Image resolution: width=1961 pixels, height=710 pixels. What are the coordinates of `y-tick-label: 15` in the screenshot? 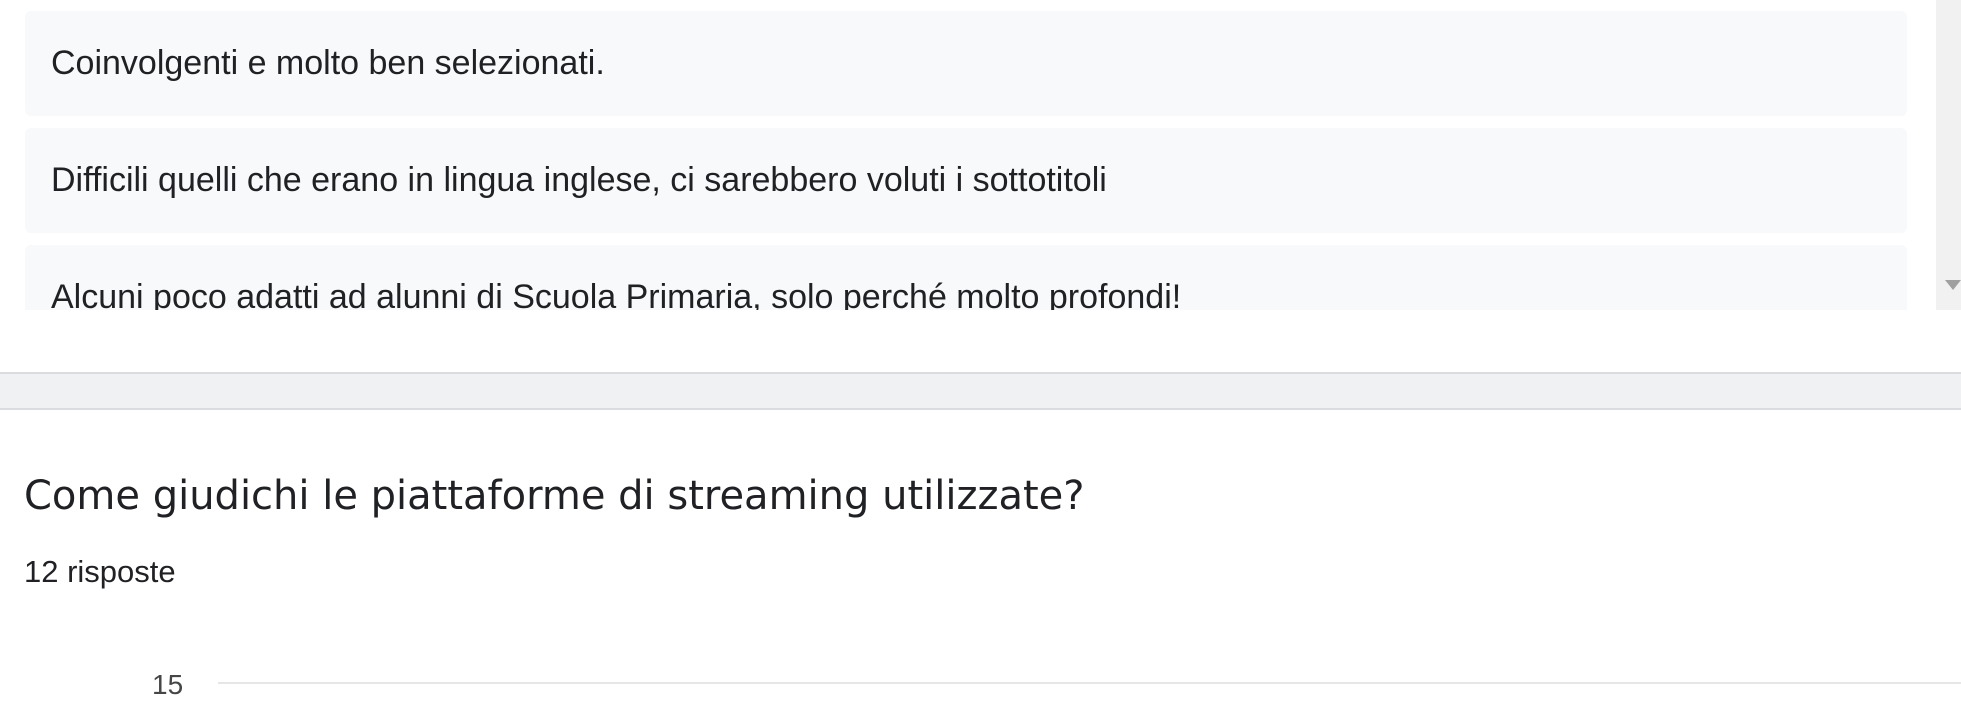 It's located at (168, 684).